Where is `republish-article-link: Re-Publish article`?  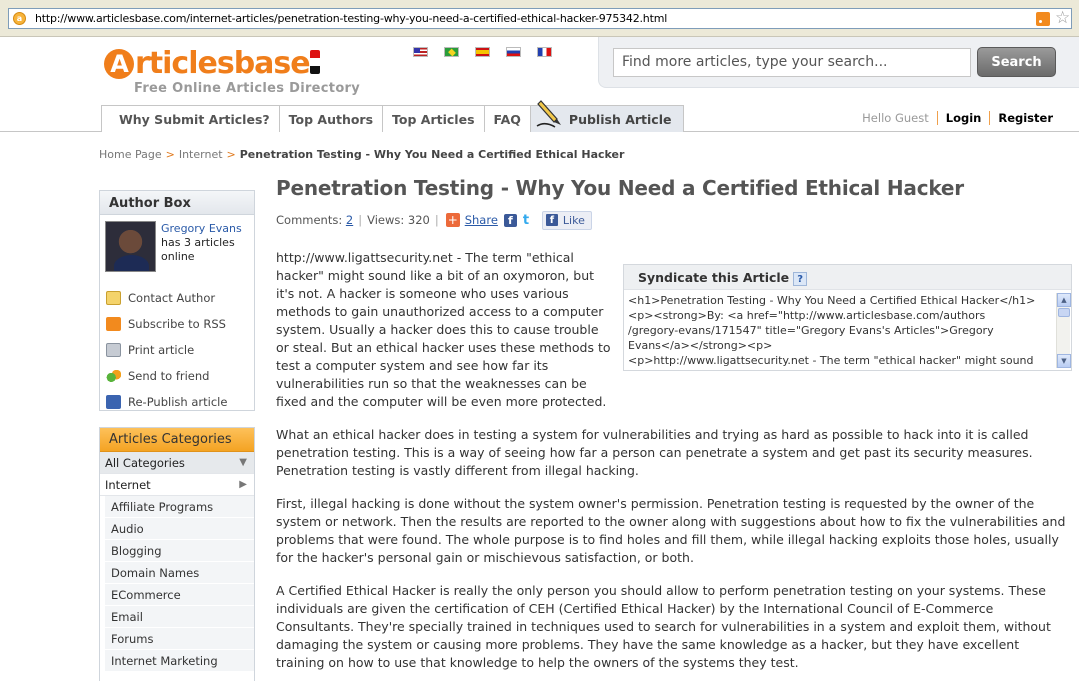 republish-article-link: Re-Publish article is located at coordinates (166, 402).